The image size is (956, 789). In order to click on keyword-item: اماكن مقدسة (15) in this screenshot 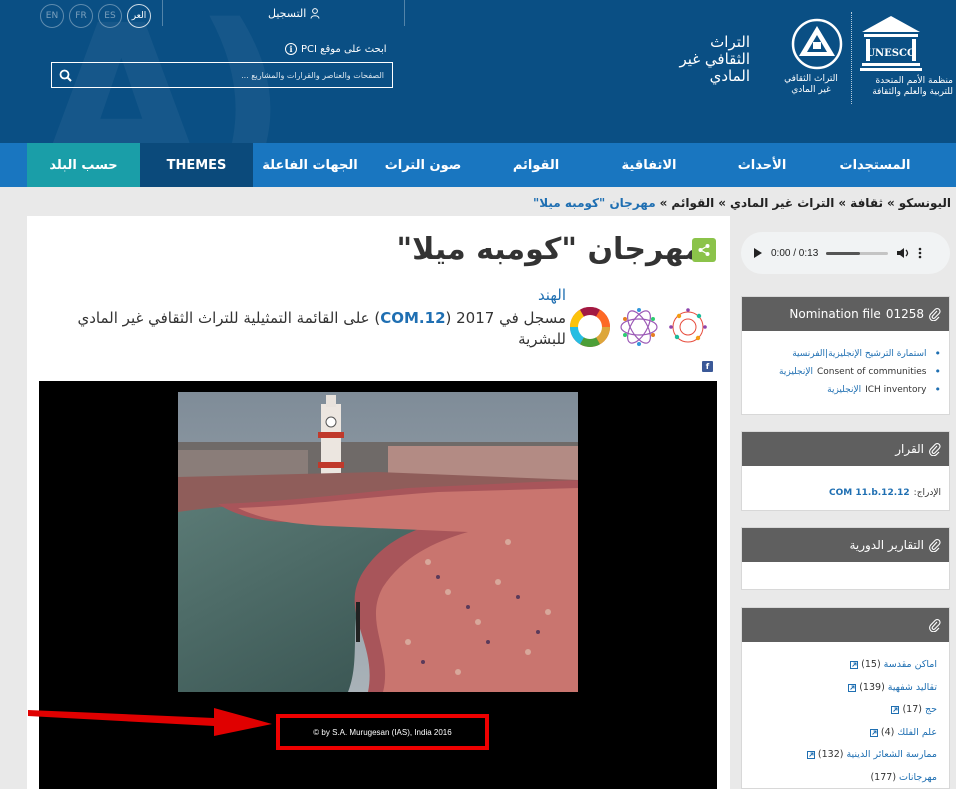, I will do `click(843, 665)`.